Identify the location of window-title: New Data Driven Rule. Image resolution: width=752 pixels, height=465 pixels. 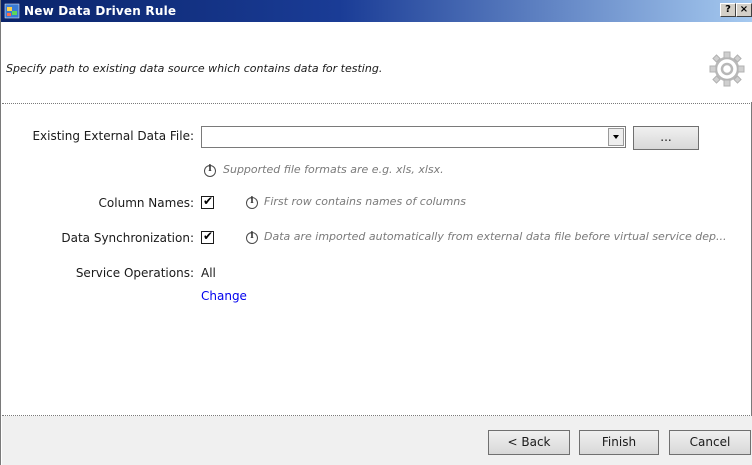
(100, 11).